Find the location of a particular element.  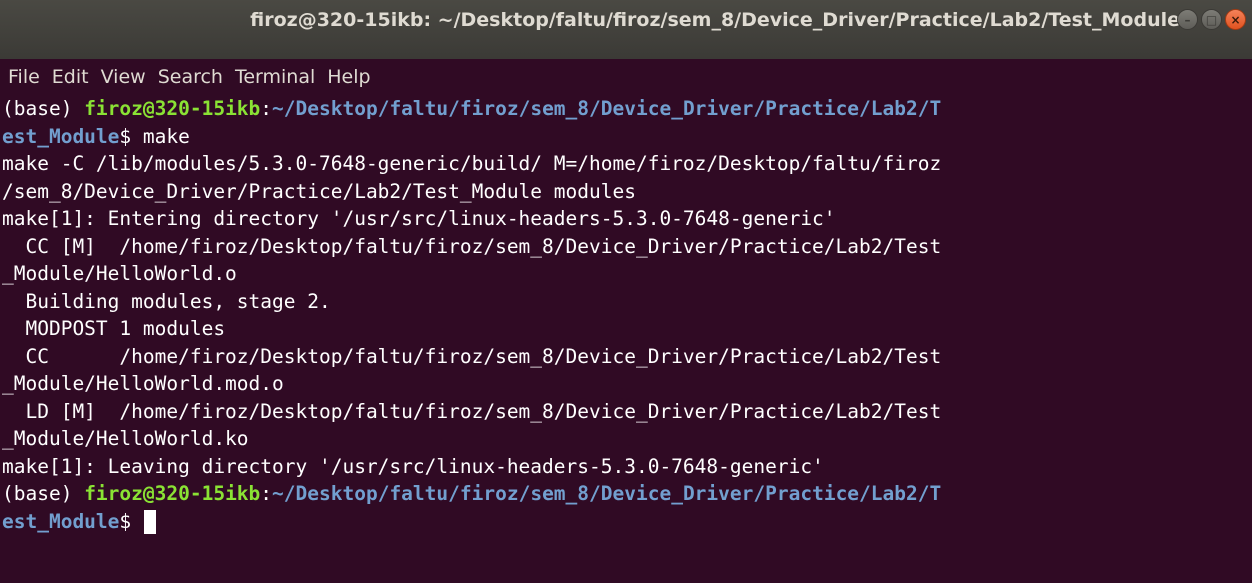

output-line: _Module/HelloWorld.o is located at coordinates (119, 273).